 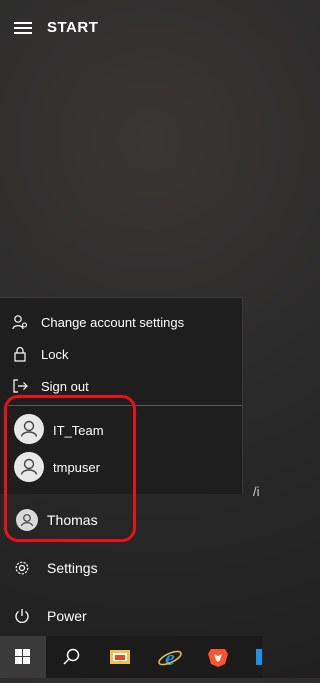 What do you see at coordinates (72, 568) in the screenshot?
I see `settings-label: Settings` at bounding box center [72, 568].